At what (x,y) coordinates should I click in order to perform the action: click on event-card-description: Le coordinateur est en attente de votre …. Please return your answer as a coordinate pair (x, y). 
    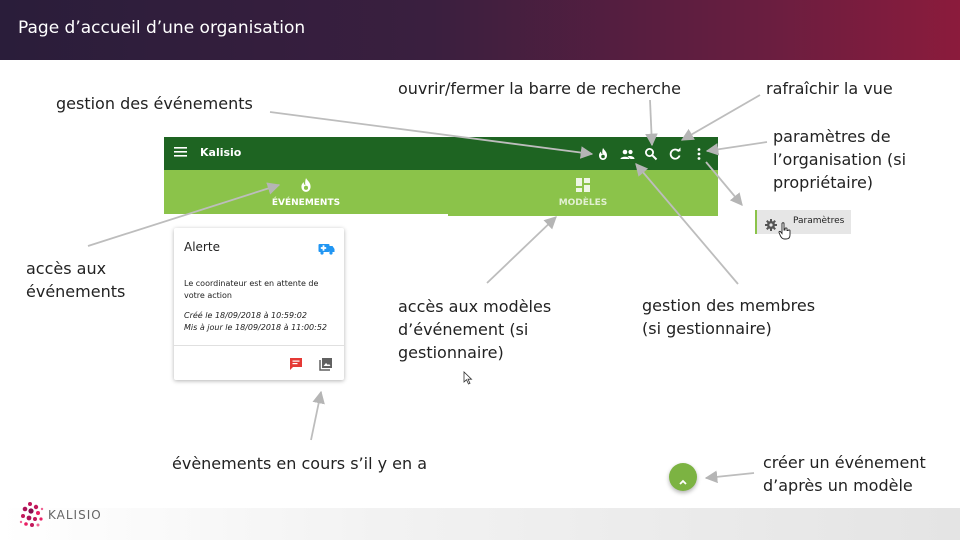
    Looking at the image, I should click on (251, 289).